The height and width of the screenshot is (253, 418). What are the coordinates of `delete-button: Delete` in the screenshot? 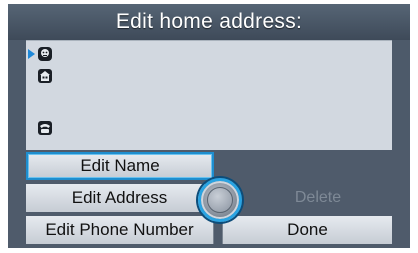 It's located at (318, 197).